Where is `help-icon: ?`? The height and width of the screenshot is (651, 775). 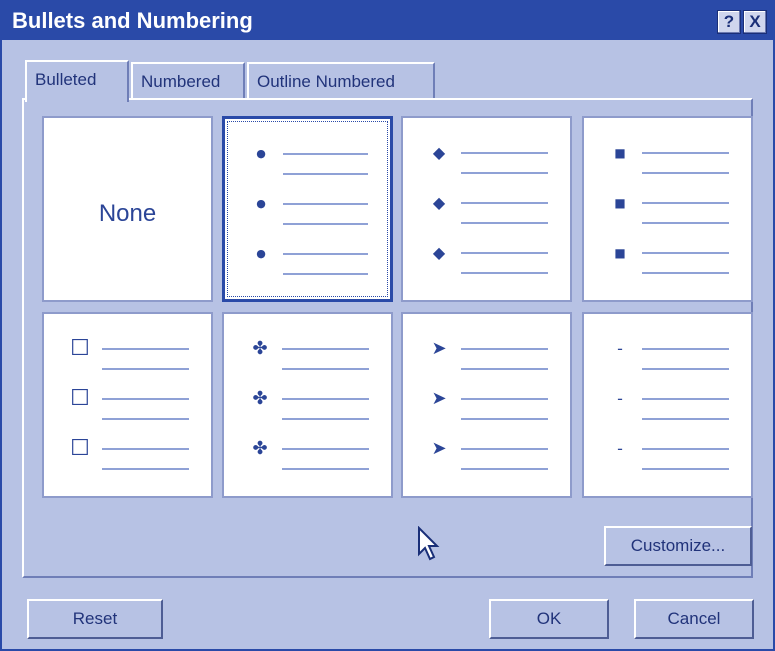 help-icon: ? is located at coordinates (729, 22).